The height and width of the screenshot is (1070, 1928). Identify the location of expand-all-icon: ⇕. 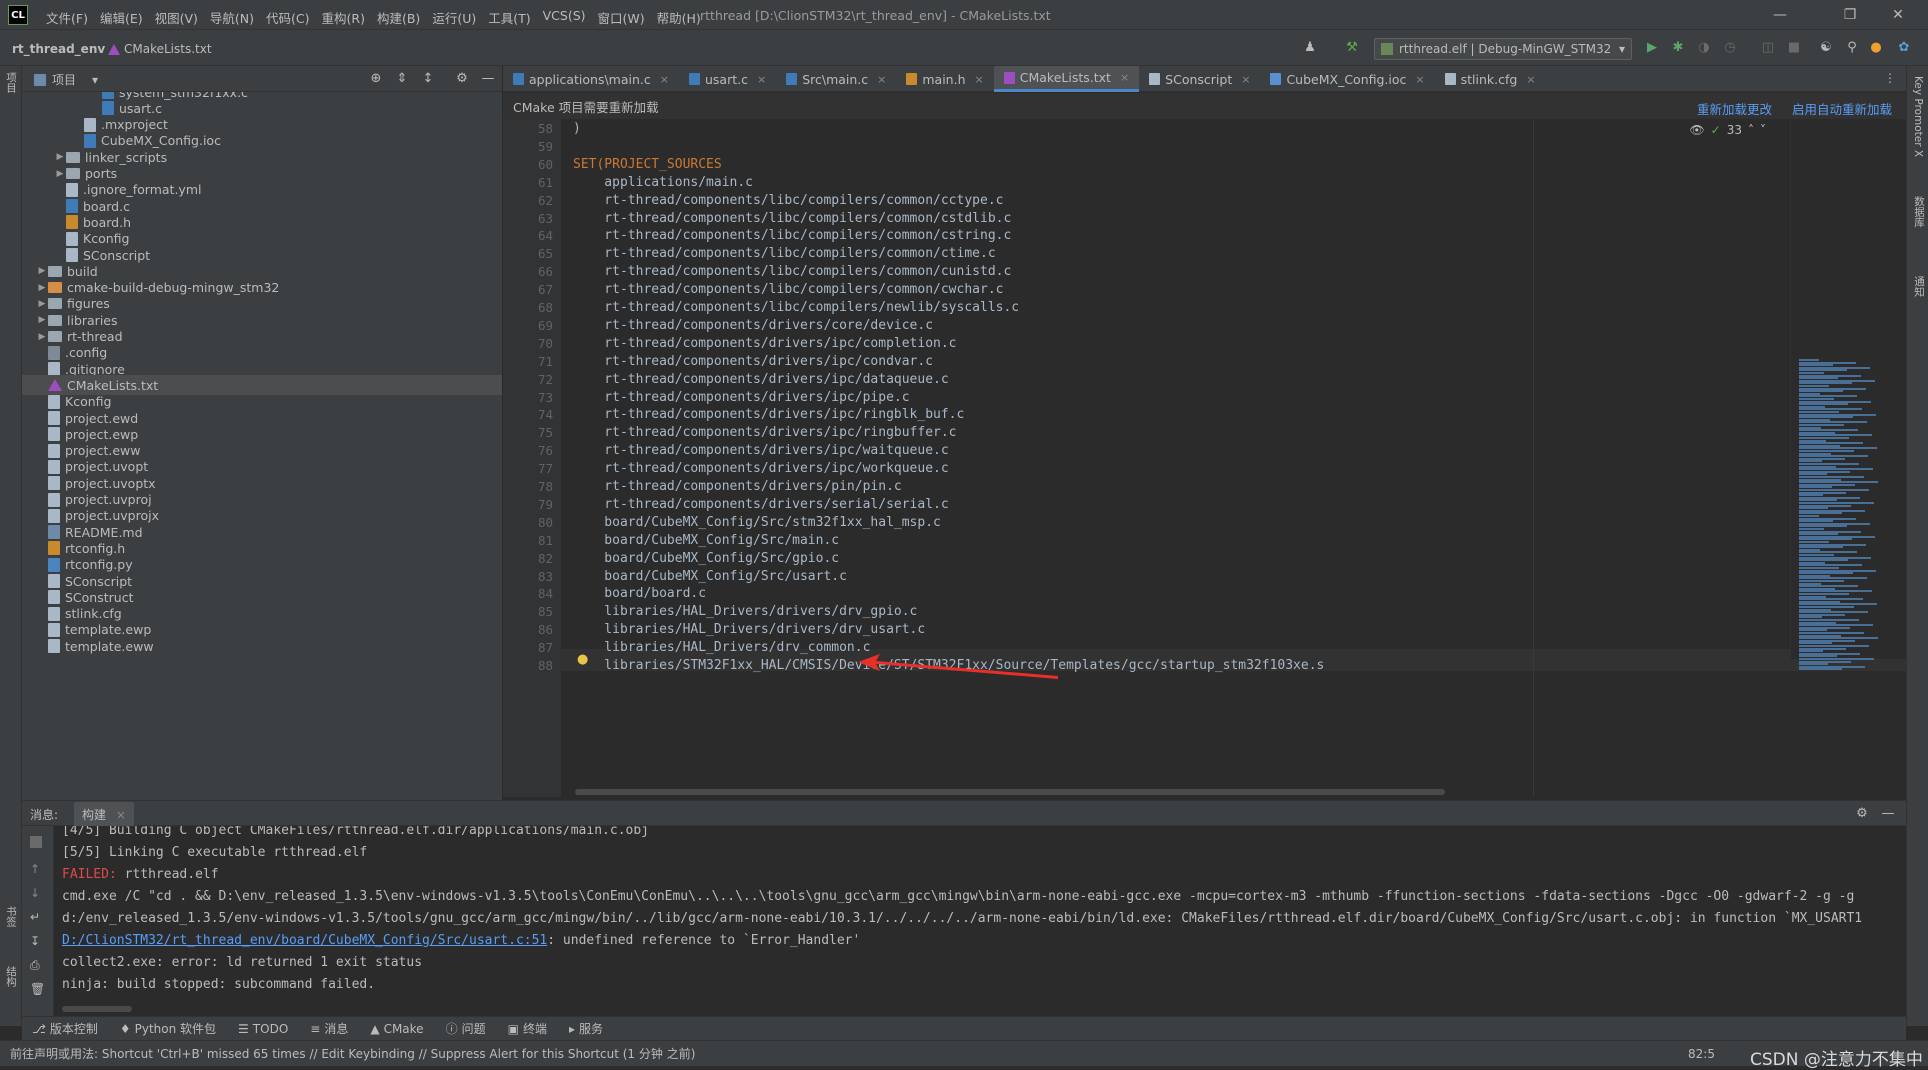
(402, 79).